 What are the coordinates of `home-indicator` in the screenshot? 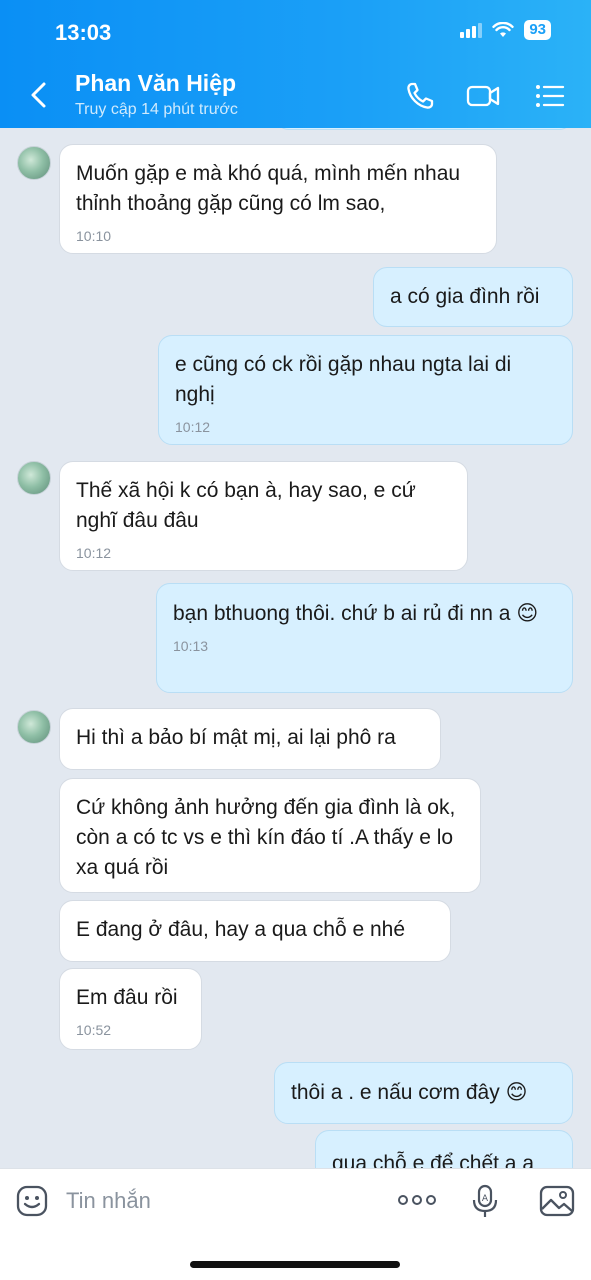 It's located at (295, 1264).